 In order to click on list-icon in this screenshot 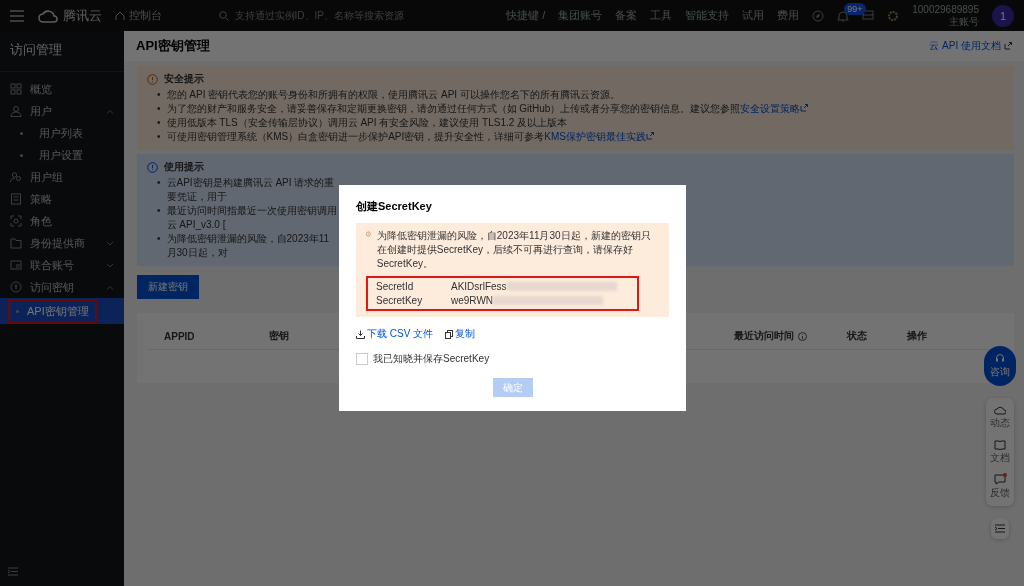, I will do `click(1000, 528)`.